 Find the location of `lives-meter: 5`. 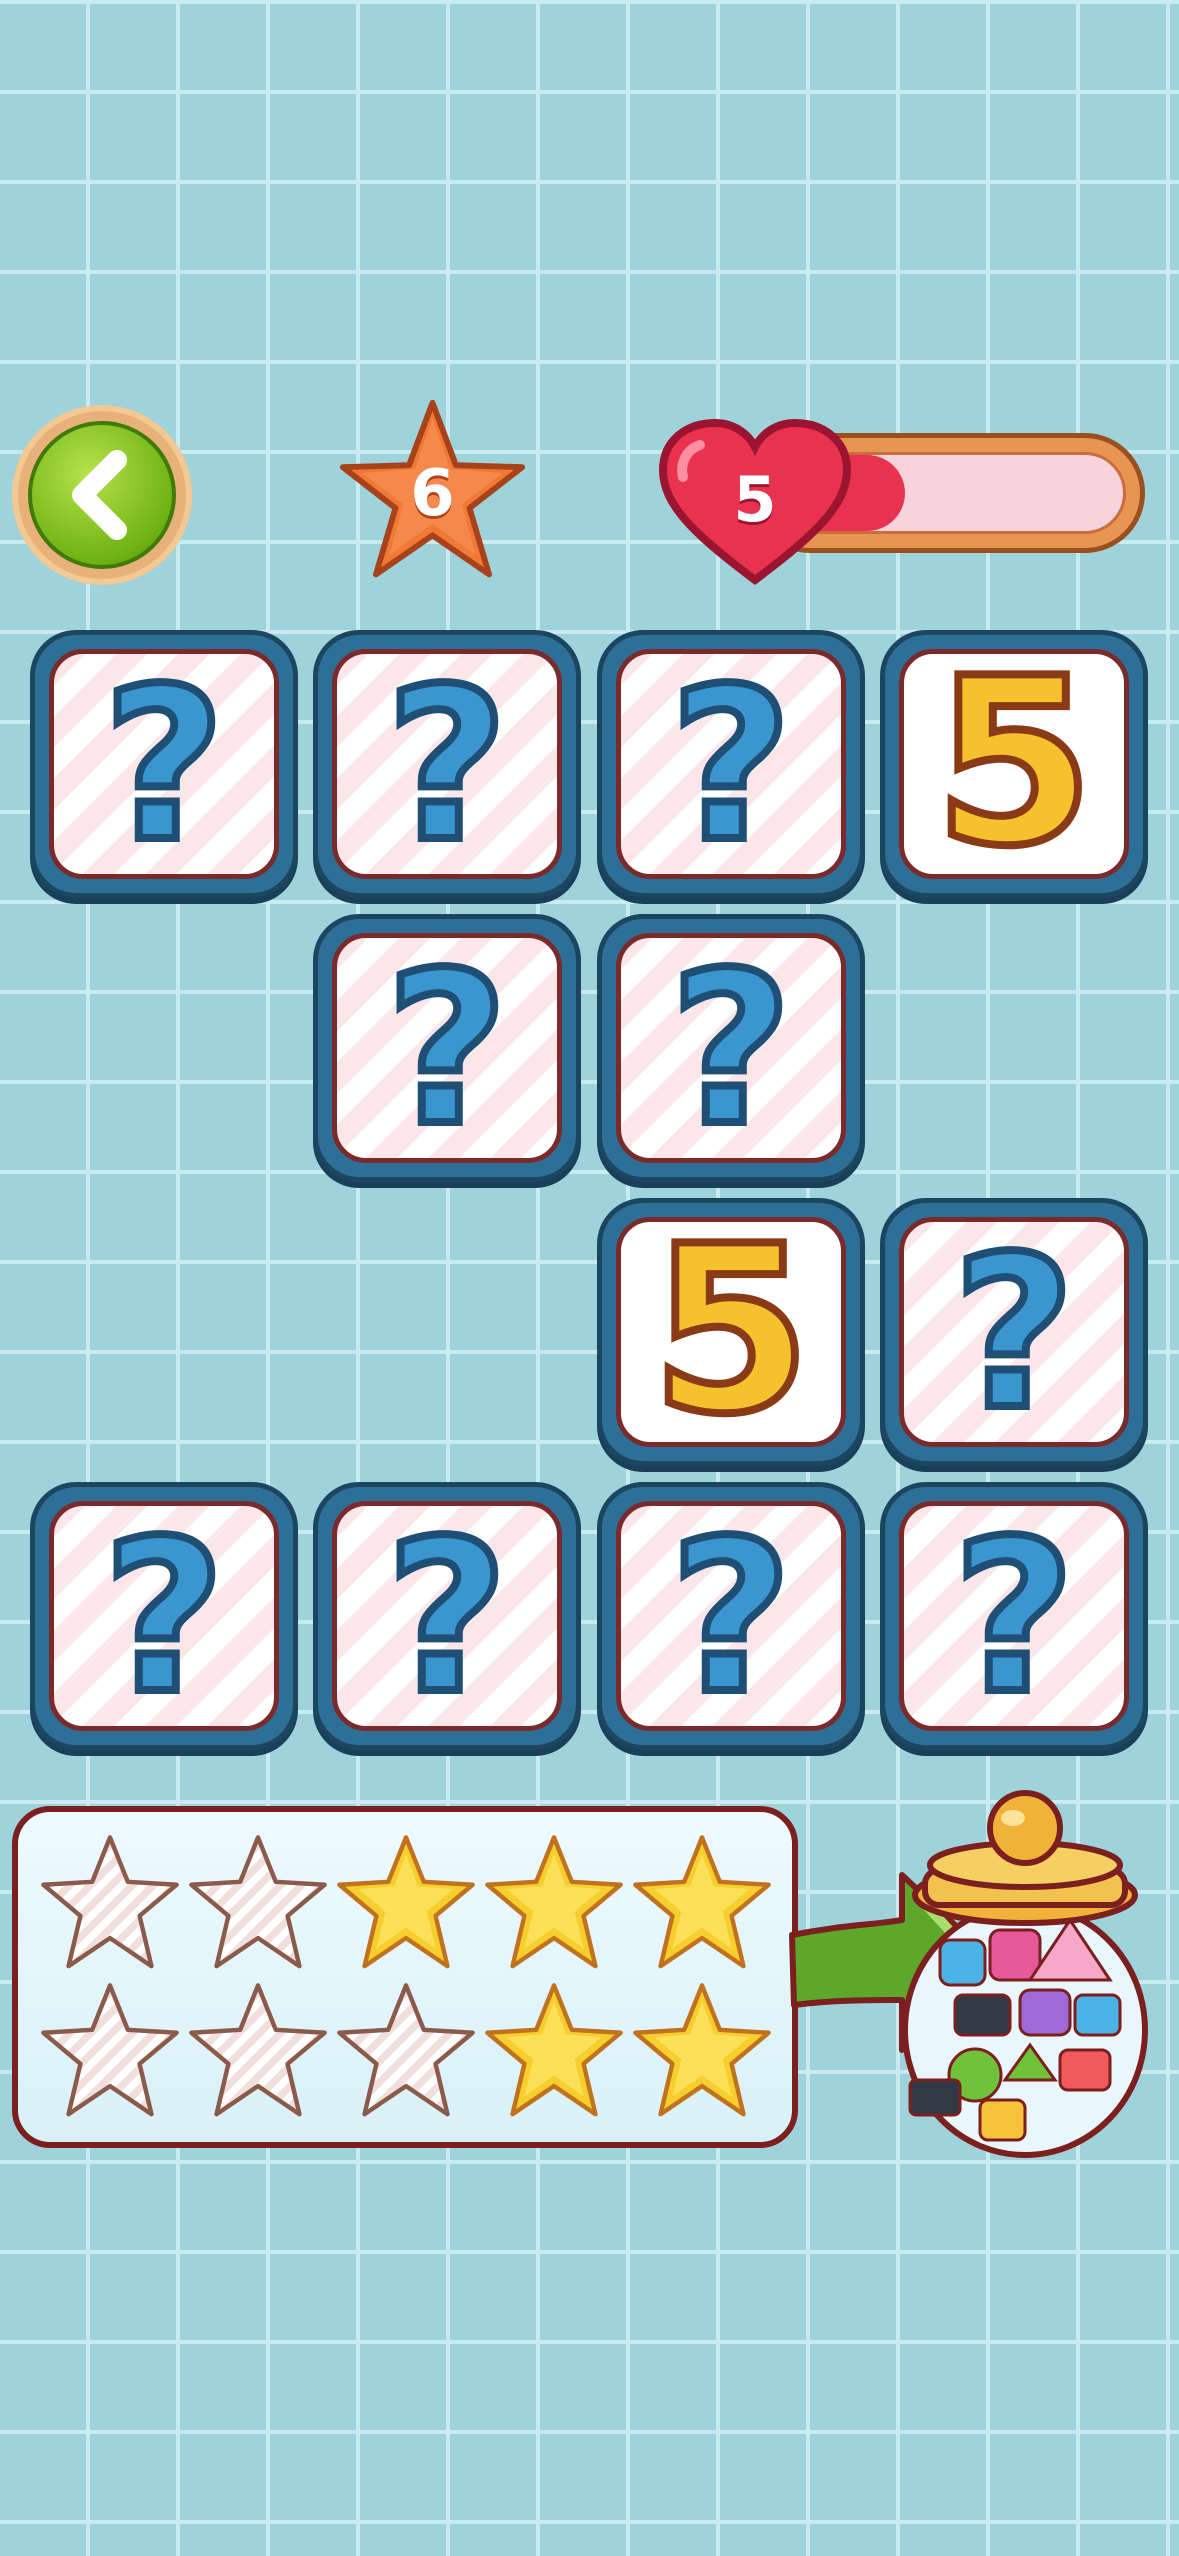

lives-meter: 5 is located at coordinates (905, 500).